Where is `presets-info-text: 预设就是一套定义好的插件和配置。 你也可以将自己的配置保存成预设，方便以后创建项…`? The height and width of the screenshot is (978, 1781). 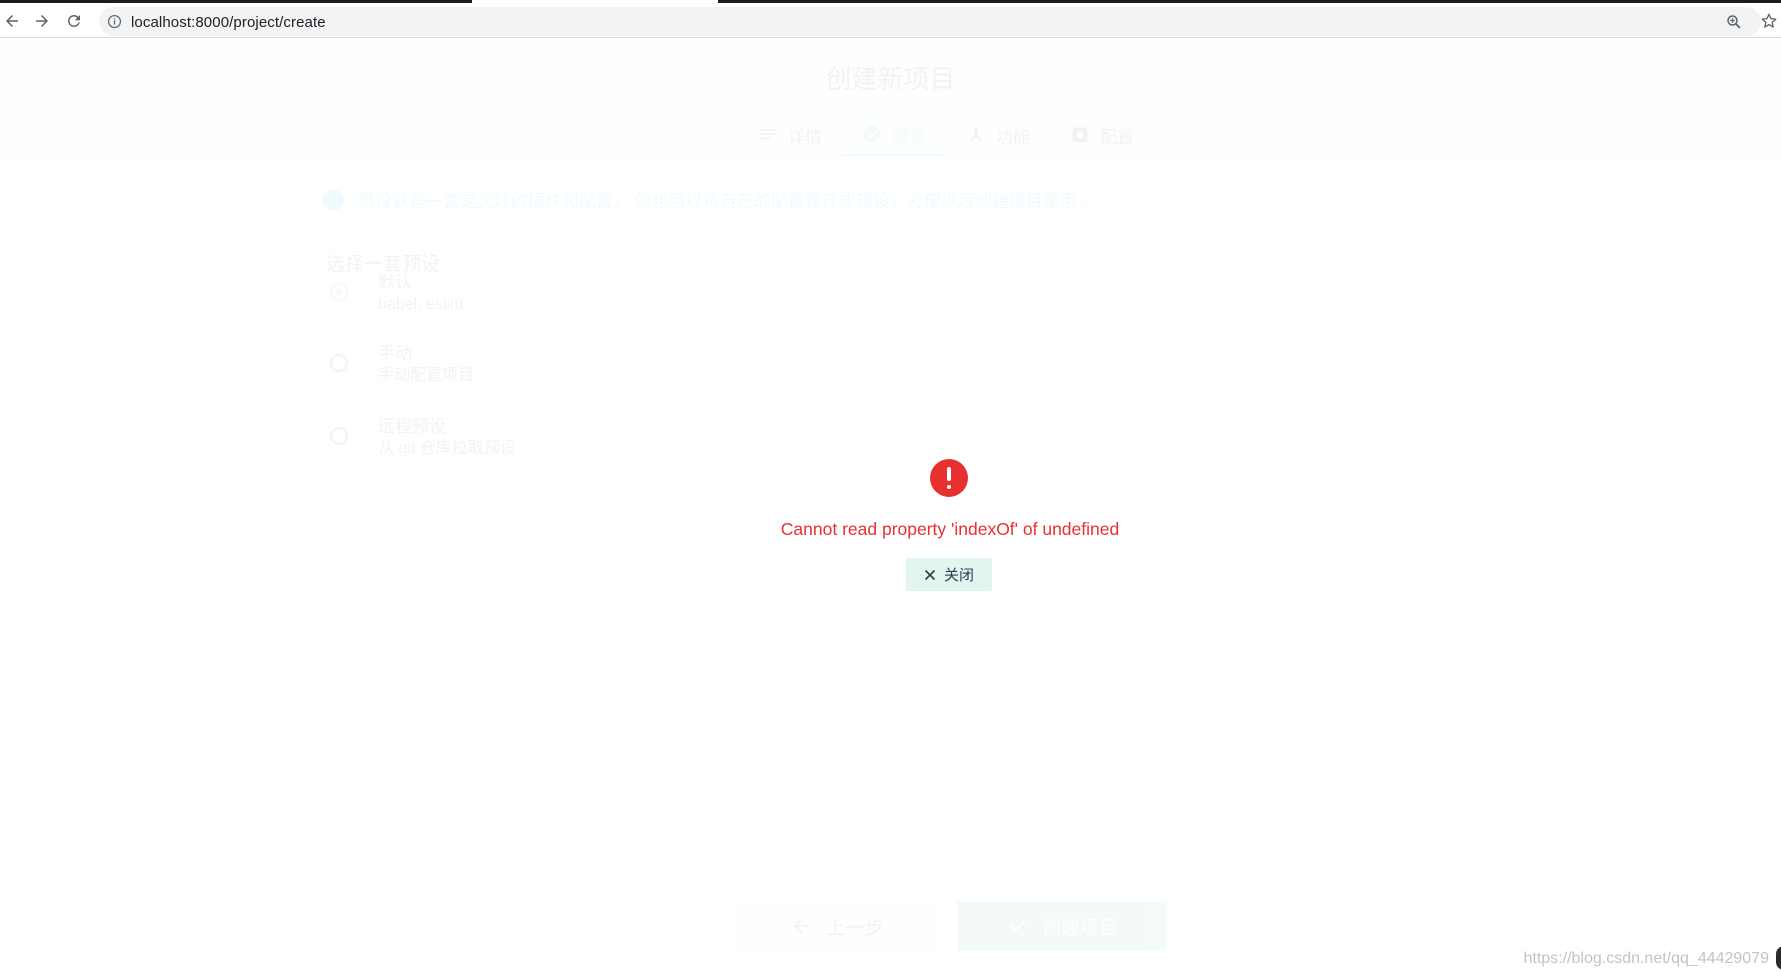 presets-info-text: 预设就是一套定义好的插件和配置。 你也可以将自己的配置保存成预设，方便以后创建项… is located at coordinates (726, 201).